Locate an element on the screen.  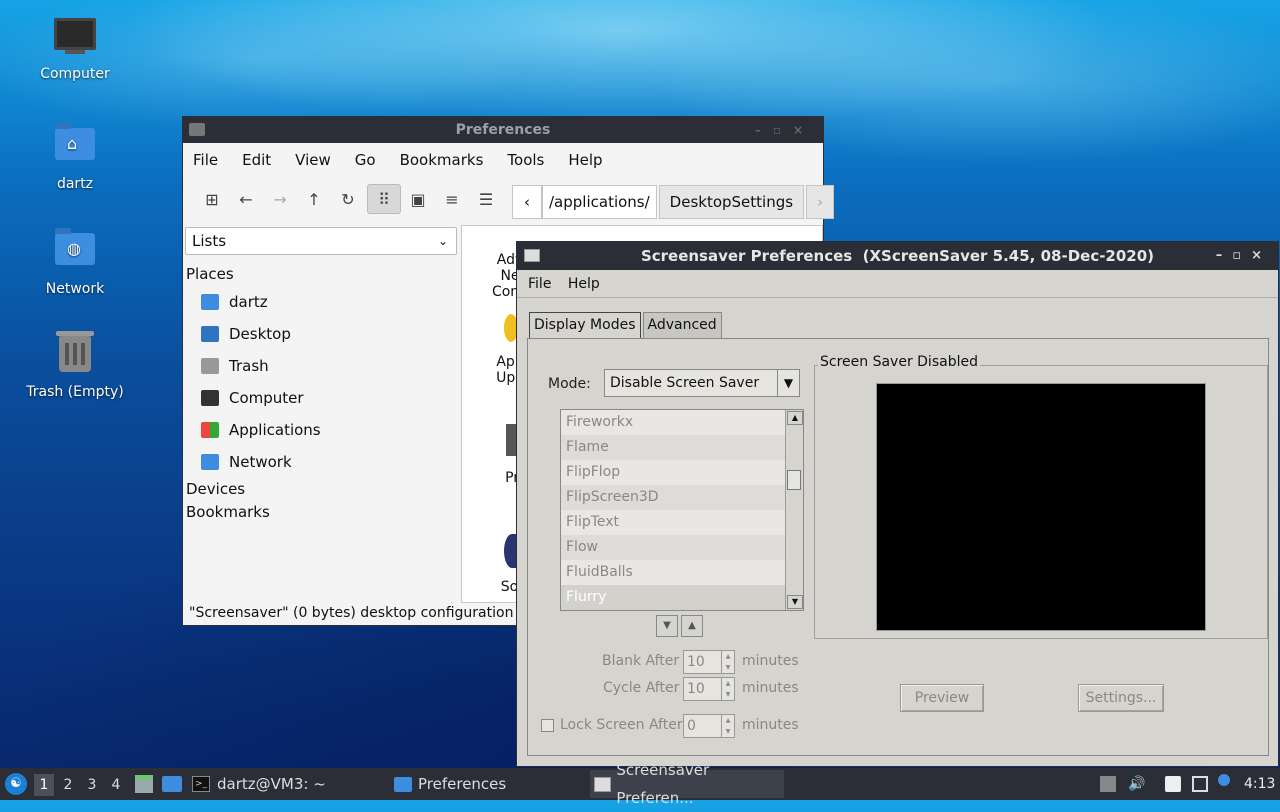
up-icon: ↑ is located at coordinates (314, 199).